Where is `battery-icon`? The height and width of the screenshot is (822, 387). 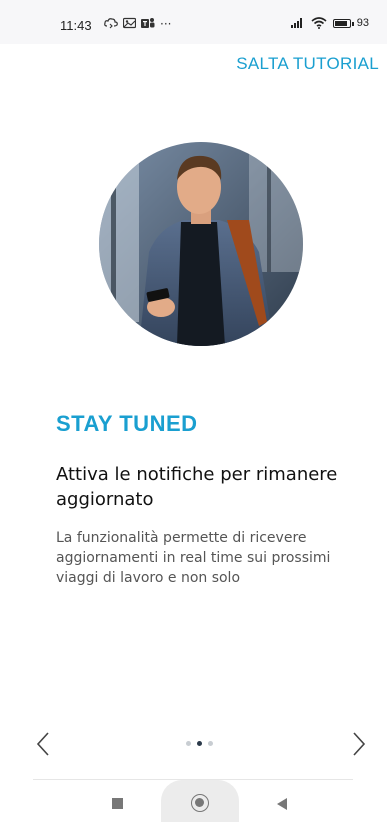
battery-icon is located at coordinates (343, 23).